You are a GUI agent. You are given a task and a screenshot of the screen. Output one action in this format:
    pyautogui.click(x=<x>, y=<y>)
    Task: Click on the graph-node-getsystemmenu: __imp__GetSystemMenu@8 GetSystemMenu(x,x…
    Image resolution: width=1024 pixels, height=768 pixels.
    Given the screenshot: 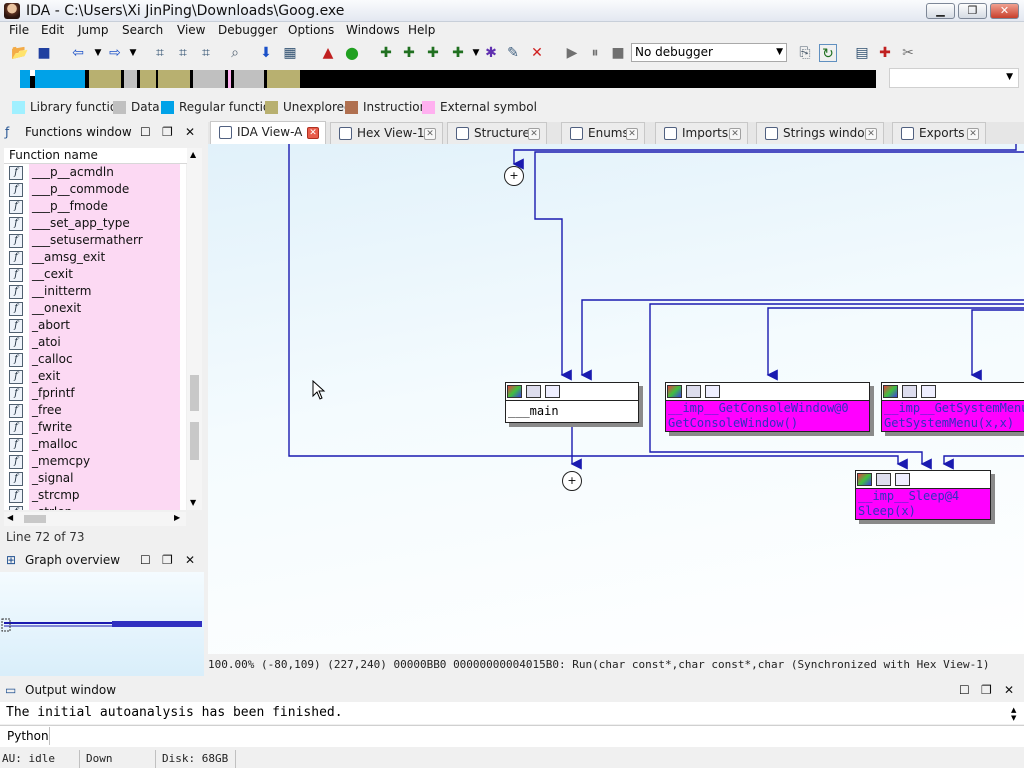 What is the action you would take?
    pyautogui.click(x=952, y=407)
    